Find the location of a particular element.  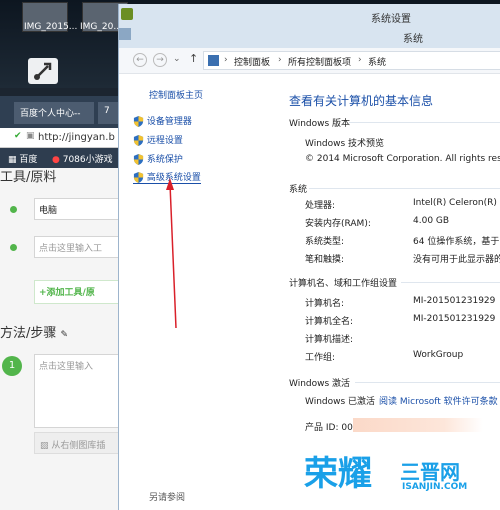

breadcrumb: › 控制面板 › 所有控制面板项 › 系统 is located at coordinates (351, 60).